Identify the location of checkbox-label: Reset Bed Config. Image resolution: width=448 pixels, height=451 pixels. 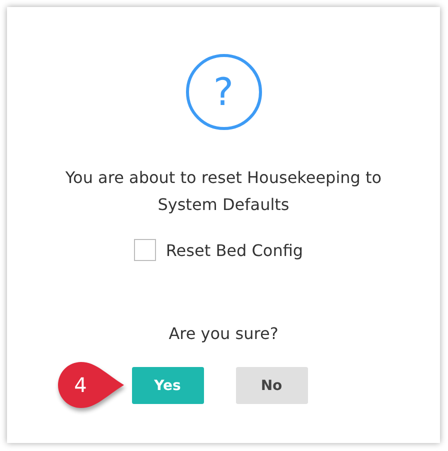
(235, 250).